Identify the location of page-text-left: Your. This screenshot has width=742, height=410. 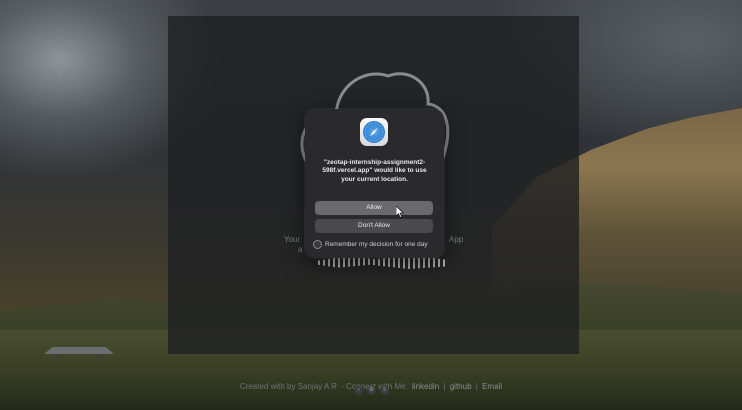
(292, 239).